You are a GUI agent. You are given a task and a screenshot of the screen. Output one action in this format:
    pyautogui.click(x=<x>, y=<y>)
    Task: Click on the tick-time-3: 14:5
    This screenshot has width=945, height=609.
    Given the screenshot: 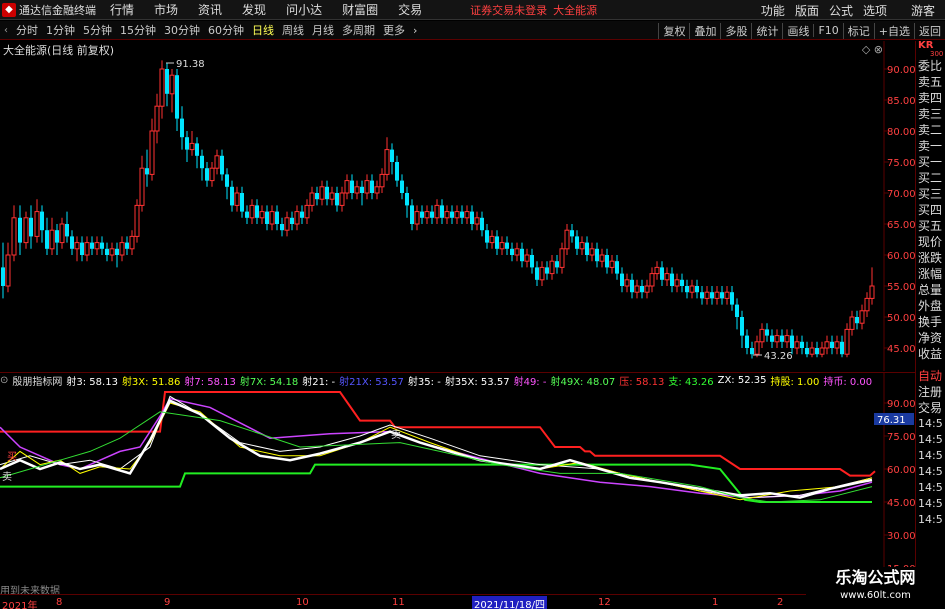 What is the action you would take?
    pyautogui.click(x=930, y=471)
    